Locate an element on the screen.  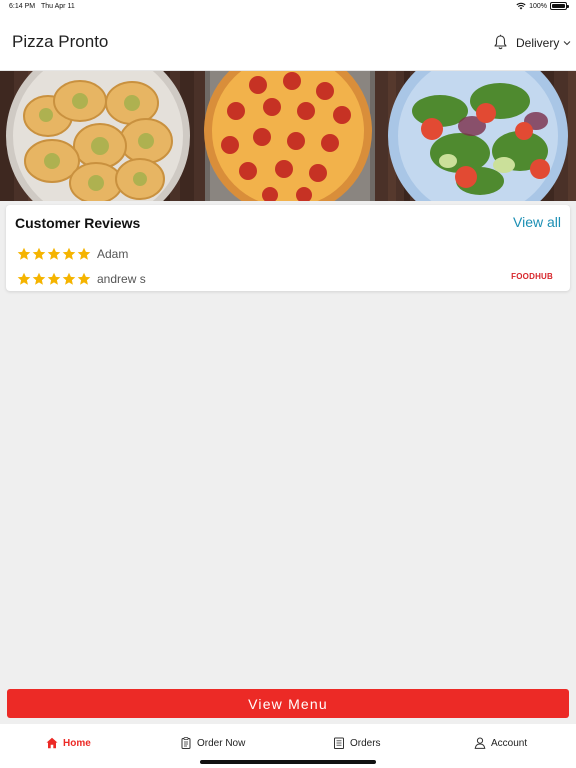
tab-home: Home is located at coordinates (68, 743).